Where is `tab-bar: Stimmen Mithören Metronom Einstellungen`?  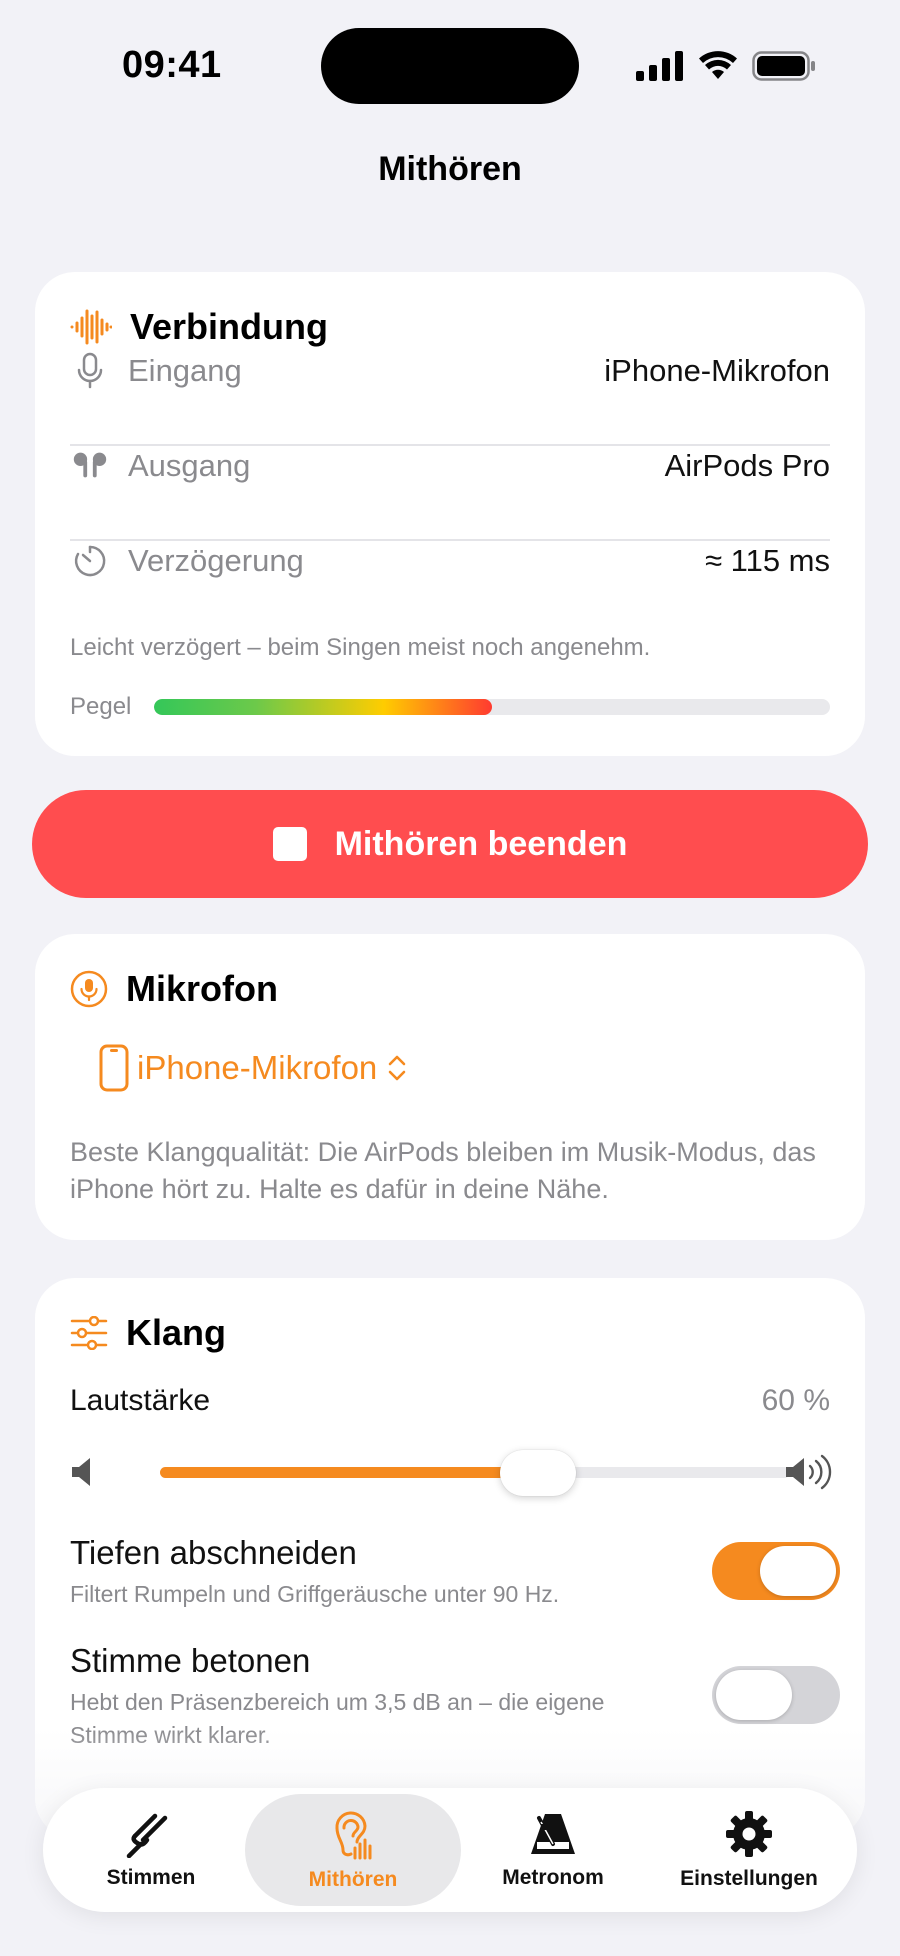
tab-bar: Stimmen Mithören Metronom Einstellungen is located at coordinates (450, 1850).